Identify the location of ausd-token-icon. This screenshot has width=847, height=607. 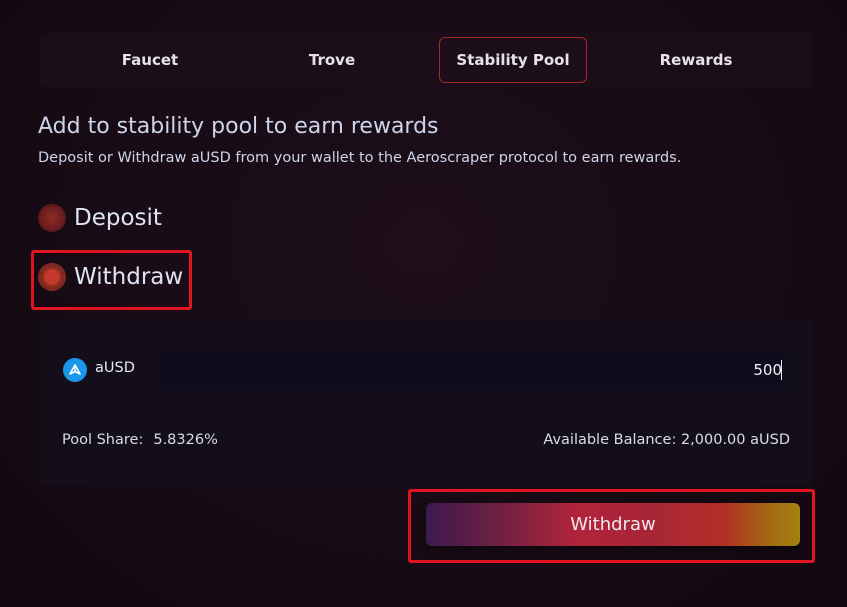
(75, 370).